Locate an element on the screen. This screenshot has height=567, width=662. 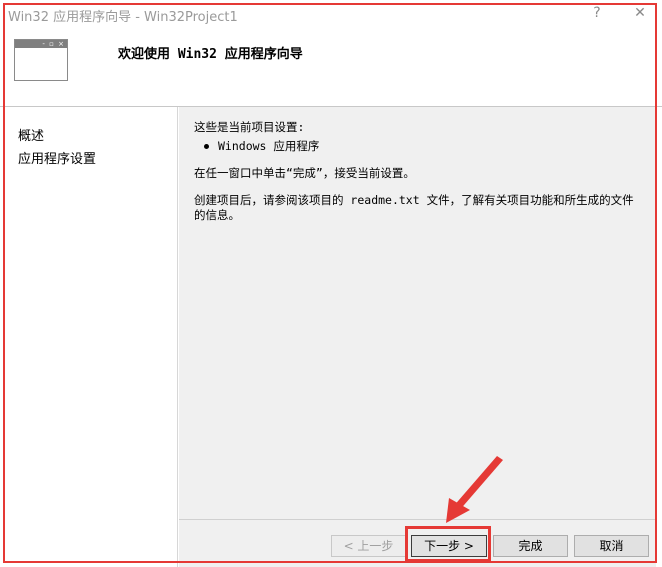
help-icon: ? is located at coordinates (597, 13).